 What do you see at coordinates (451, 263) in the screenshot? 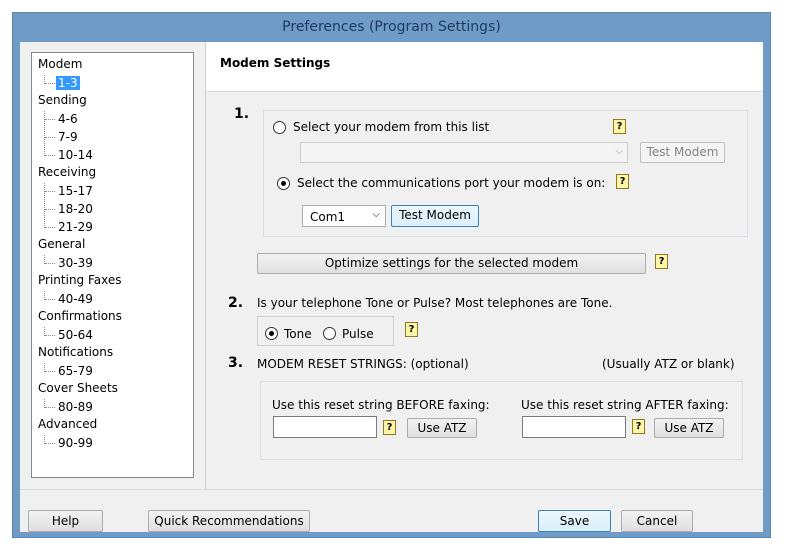
I see `optimize-settings-button: Optimize settings for the selected modem` at bounding box center [451, 263].